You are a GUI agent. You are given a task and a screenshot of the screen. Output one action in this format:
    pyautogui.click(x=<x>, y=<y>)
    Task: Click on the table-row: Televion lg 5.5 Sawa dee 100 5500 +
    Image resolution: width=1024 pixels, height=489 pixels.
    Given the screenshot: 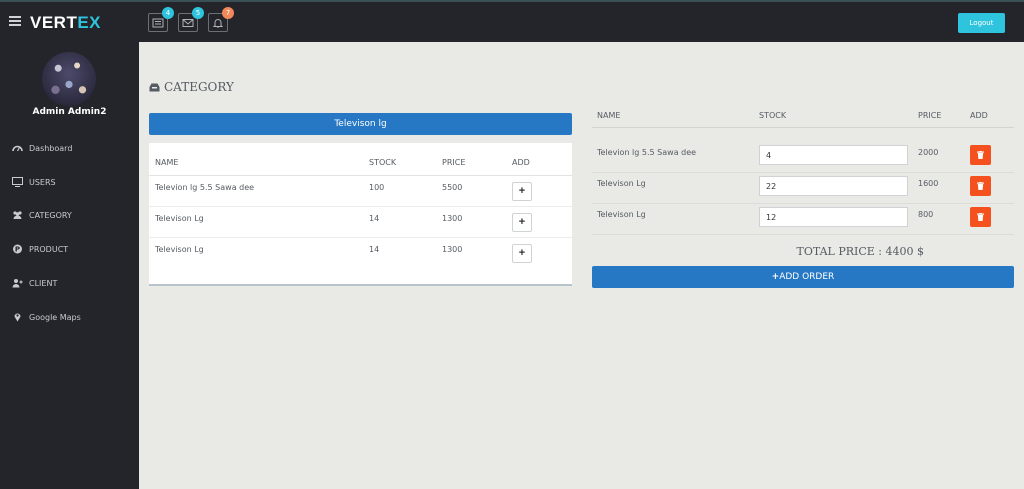 What is the action you would take?
    pyautogui.click(x=360, y=191)
    